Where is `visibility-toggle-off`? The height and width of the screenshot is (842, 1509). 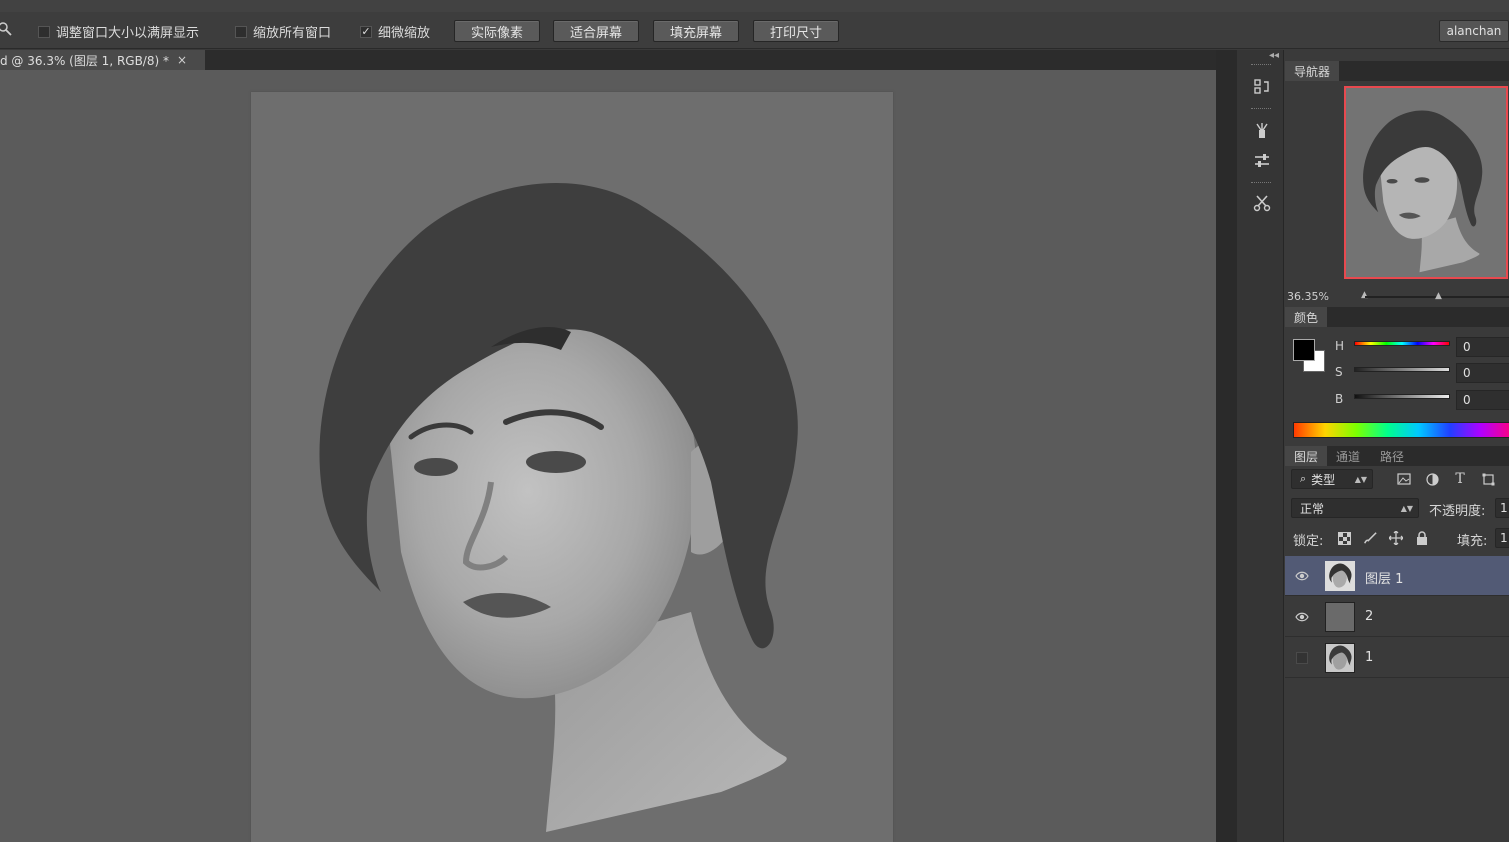
visibility-toggle-off is located at coordinates (1302, 658).